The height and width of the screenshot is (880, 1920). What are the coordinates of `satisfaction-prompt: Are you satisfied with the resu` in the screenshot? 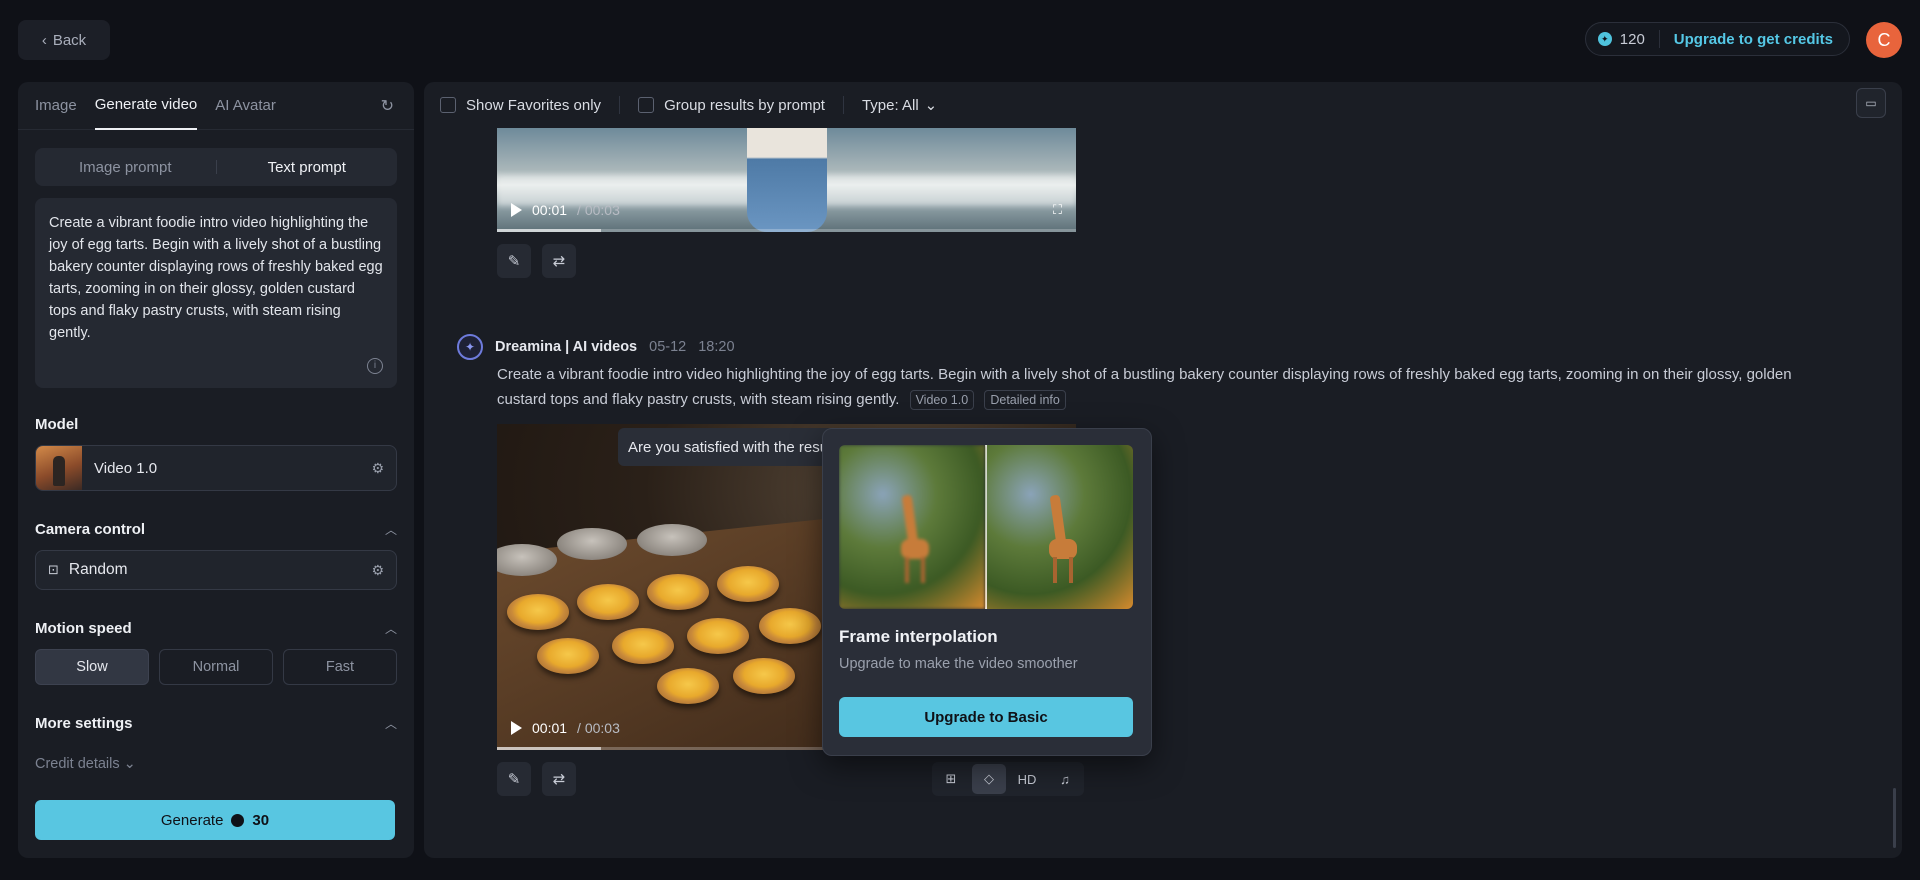 It's located at (728, 447).